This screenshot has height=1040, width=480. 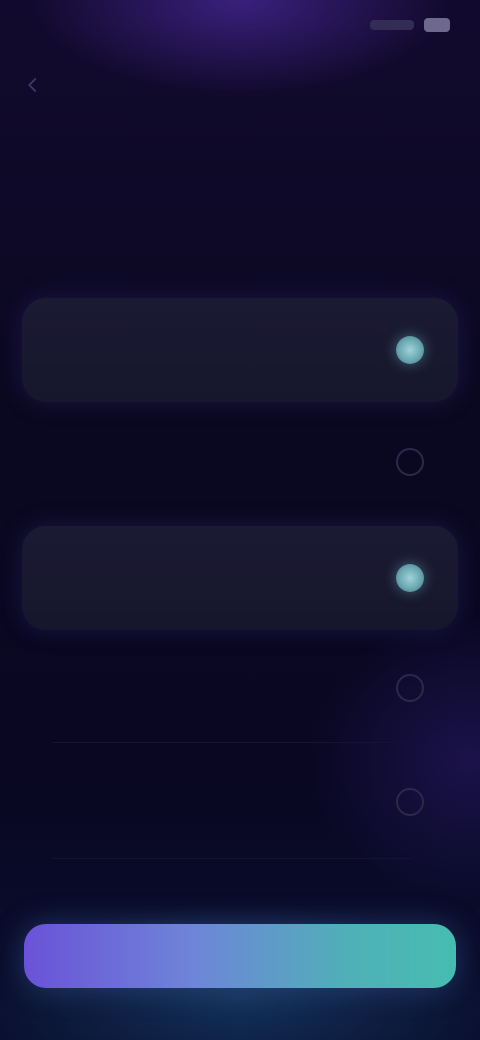 I want to click on signal-icon, so click(x=392, y=25).